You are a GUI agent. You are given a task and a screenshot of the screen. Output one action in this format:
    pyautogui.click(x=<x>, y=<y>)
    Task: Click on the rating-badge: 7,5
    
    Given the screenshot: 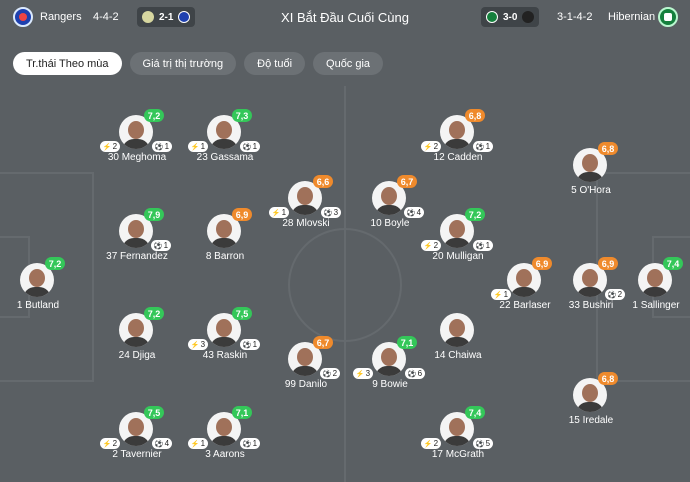 What is the action you would take?
    pyautogui.click(x=154, y=412)
    